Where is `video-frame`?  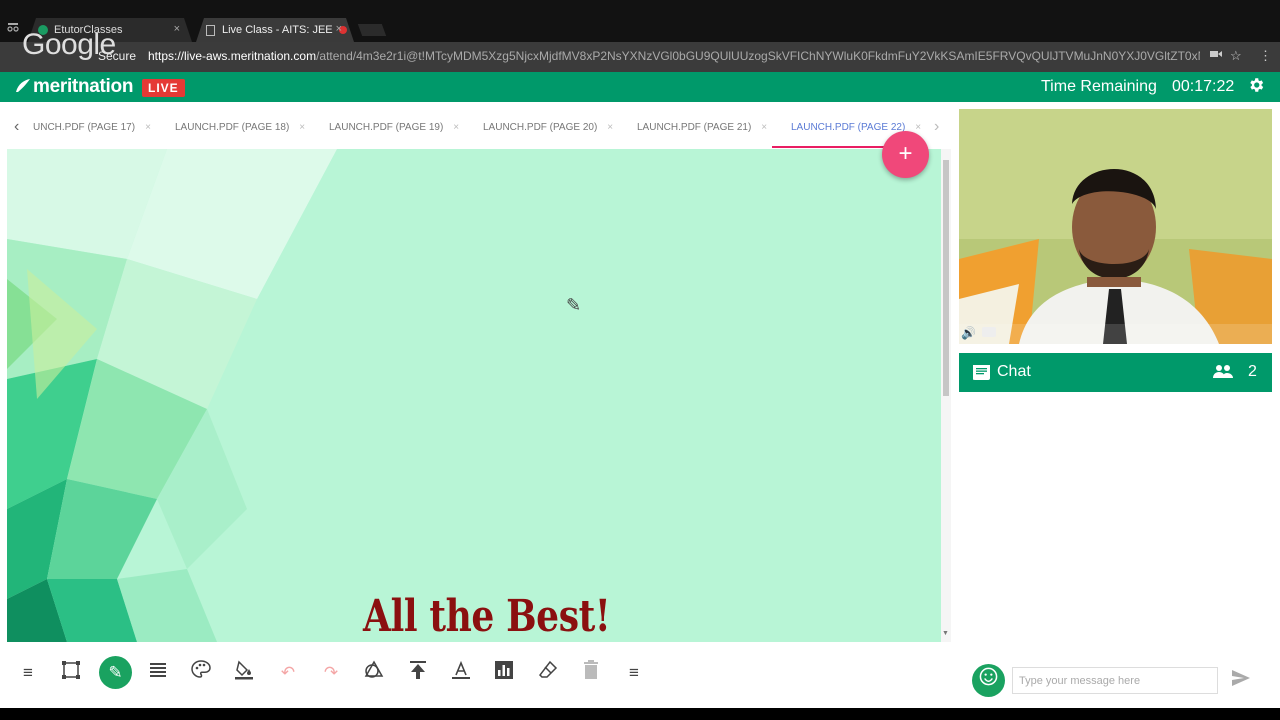 video-frame is located at coordinates (1115, 226).